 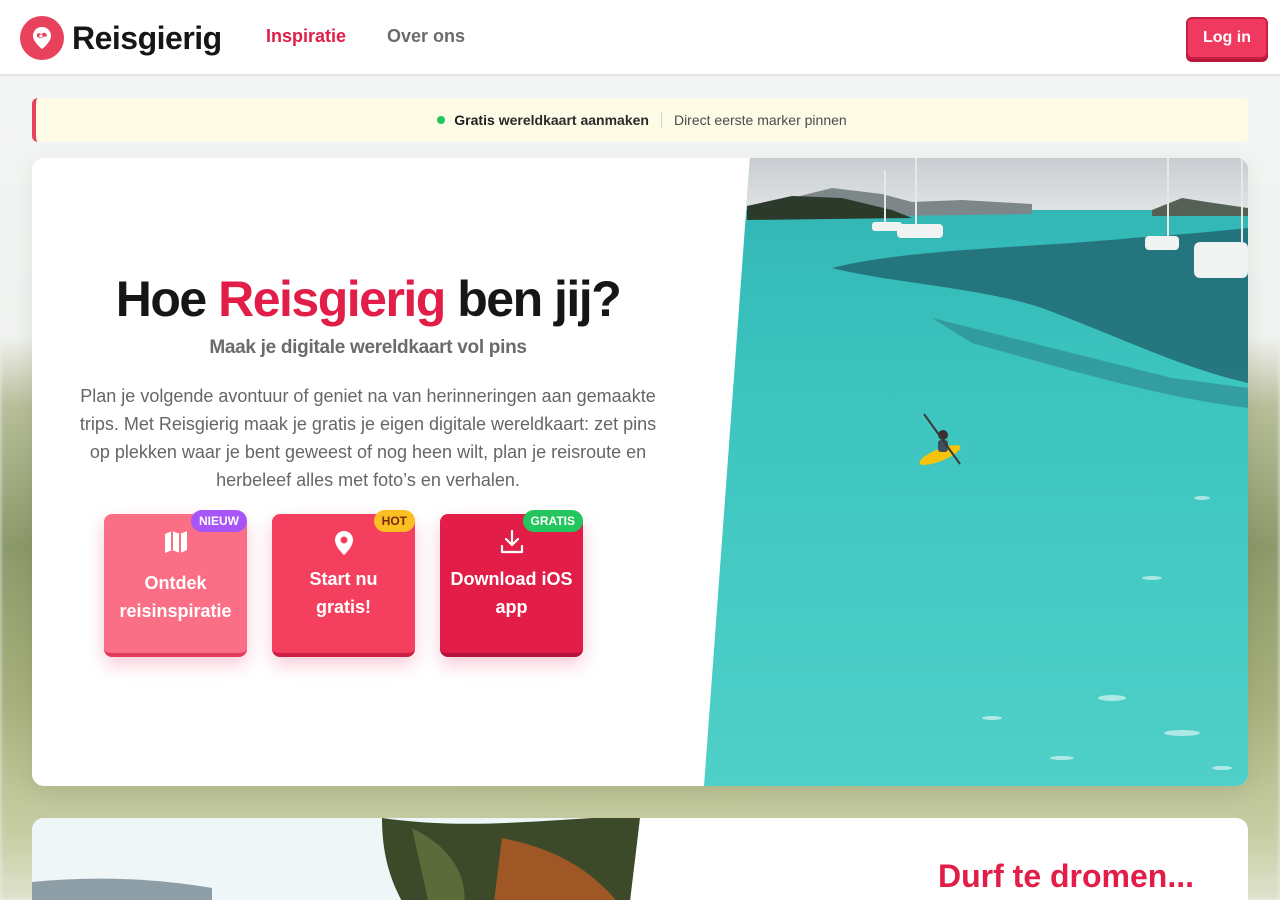 What do you see at coordinates (573, 120) in the screenshot?
I see `banner-primary-text: wereldkaart aanmaken` at bounding box center [573, 120].